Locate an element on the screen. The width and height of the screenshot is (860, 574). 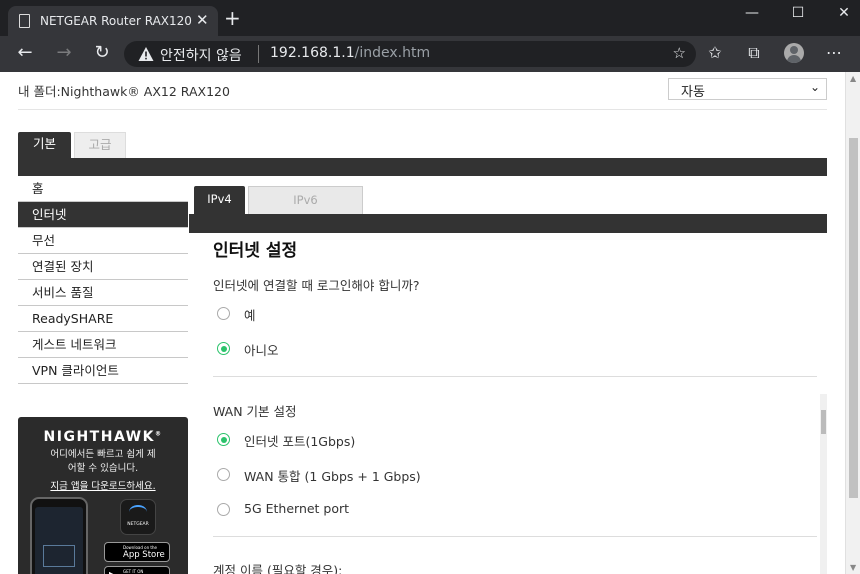
reload-icon: ↻ is located at coordinates (102, 53).